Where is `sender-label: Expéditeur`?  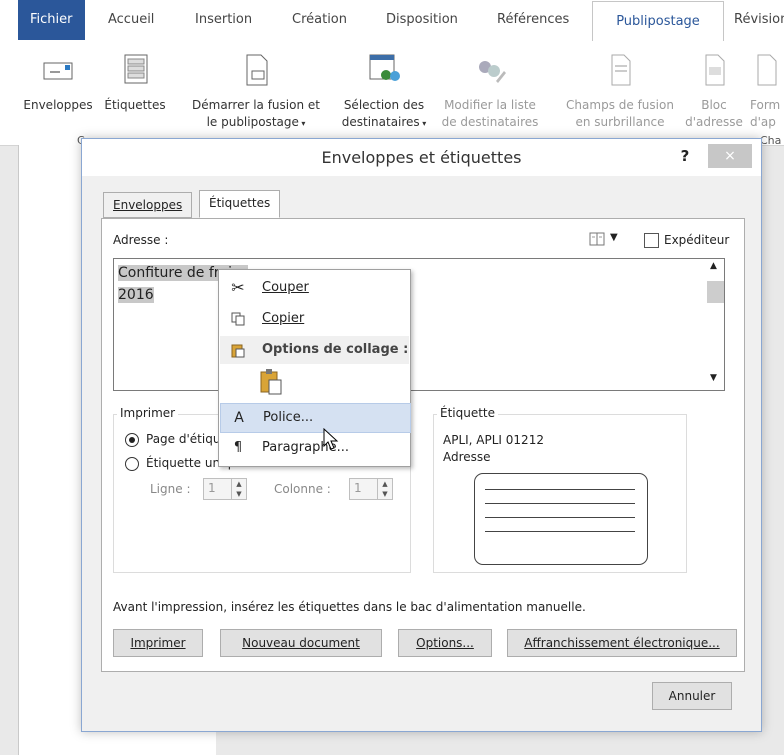
sender-label: Expéditeur is located at coordinates (697, 240).